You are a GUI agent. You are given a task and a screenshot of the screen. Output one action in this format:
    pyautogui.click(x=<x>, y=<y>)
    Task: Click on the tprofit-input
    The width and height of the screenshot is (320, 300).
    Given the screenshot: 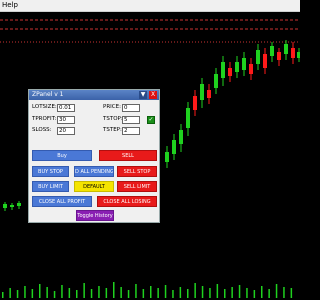 What is the action you would take?
    pyautogui.click(x=66, y=120)
    